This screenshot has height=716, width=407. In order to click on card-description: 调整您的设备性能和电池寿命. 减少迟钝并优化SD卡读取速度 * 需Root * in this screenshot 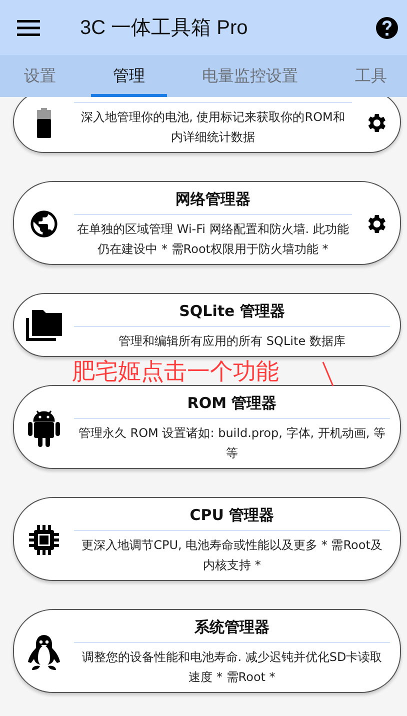, I will do `click(232, 667)`.